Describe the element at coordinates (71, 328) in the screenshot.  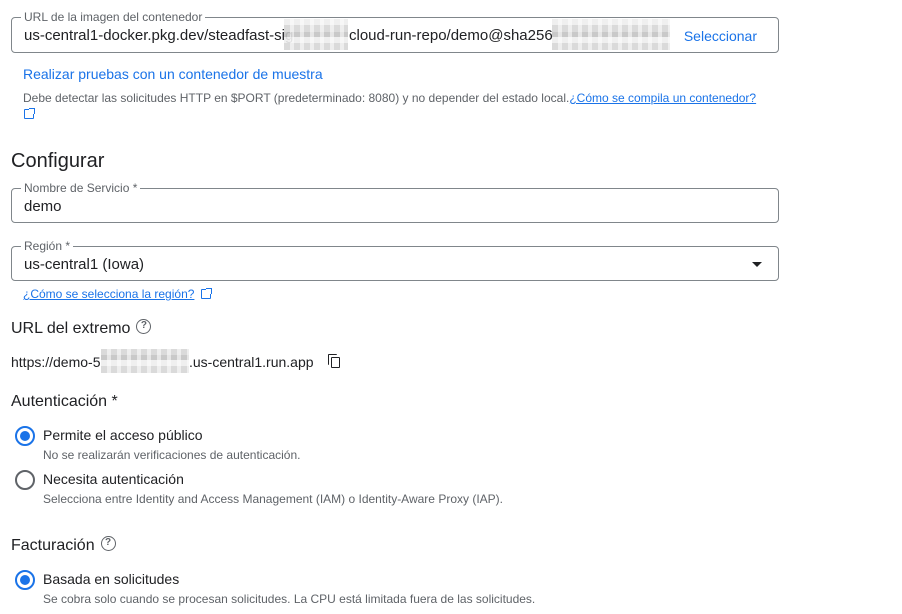
I see `endpoint-heading: URL del extremo` at that location.